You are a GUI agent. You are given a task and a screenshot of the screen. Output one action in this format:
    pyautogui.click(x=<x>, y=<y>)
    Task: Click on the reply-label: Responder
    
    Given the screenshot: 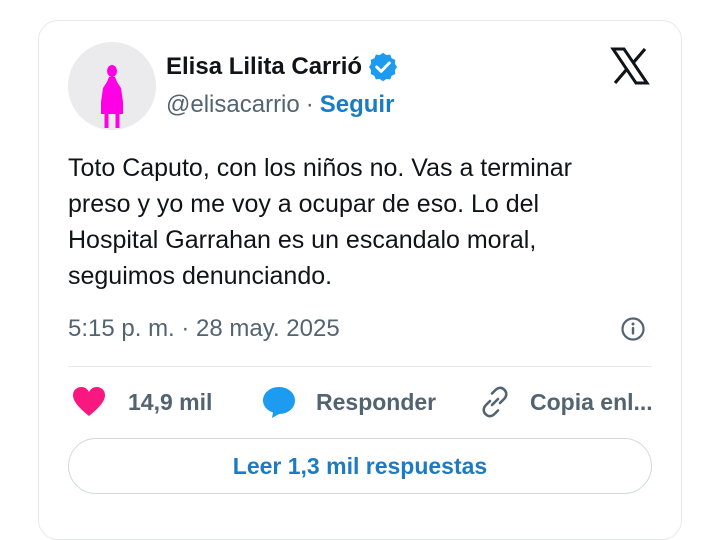 What is the action you would take?
    pyautogui.click(x=376, y=401)
    